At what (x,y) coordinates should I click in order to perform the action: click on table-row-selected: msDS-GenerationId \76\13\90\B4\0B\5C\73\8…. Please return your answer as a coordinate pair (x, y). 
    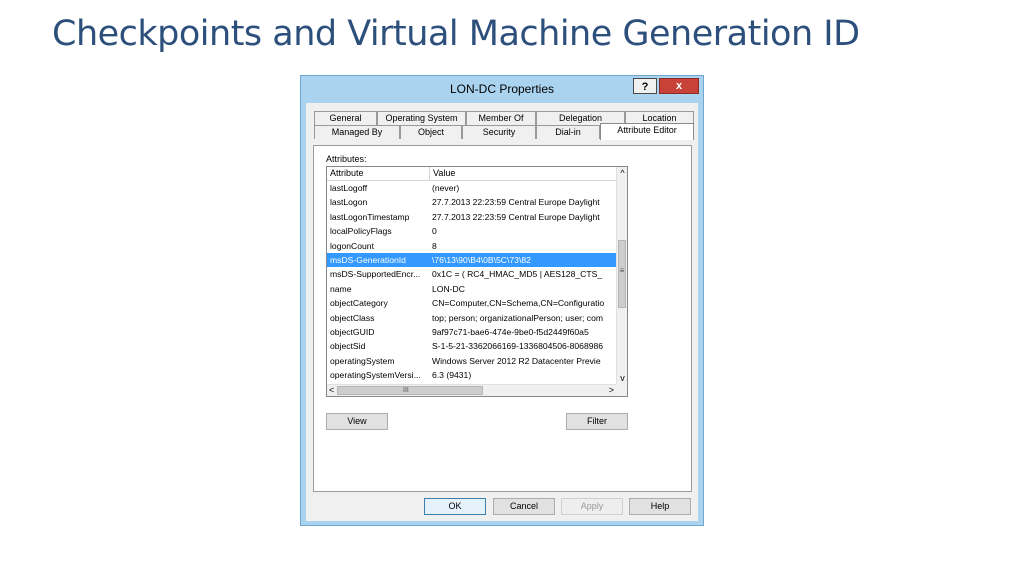
    Looking at the image, I should click on (472, 260).